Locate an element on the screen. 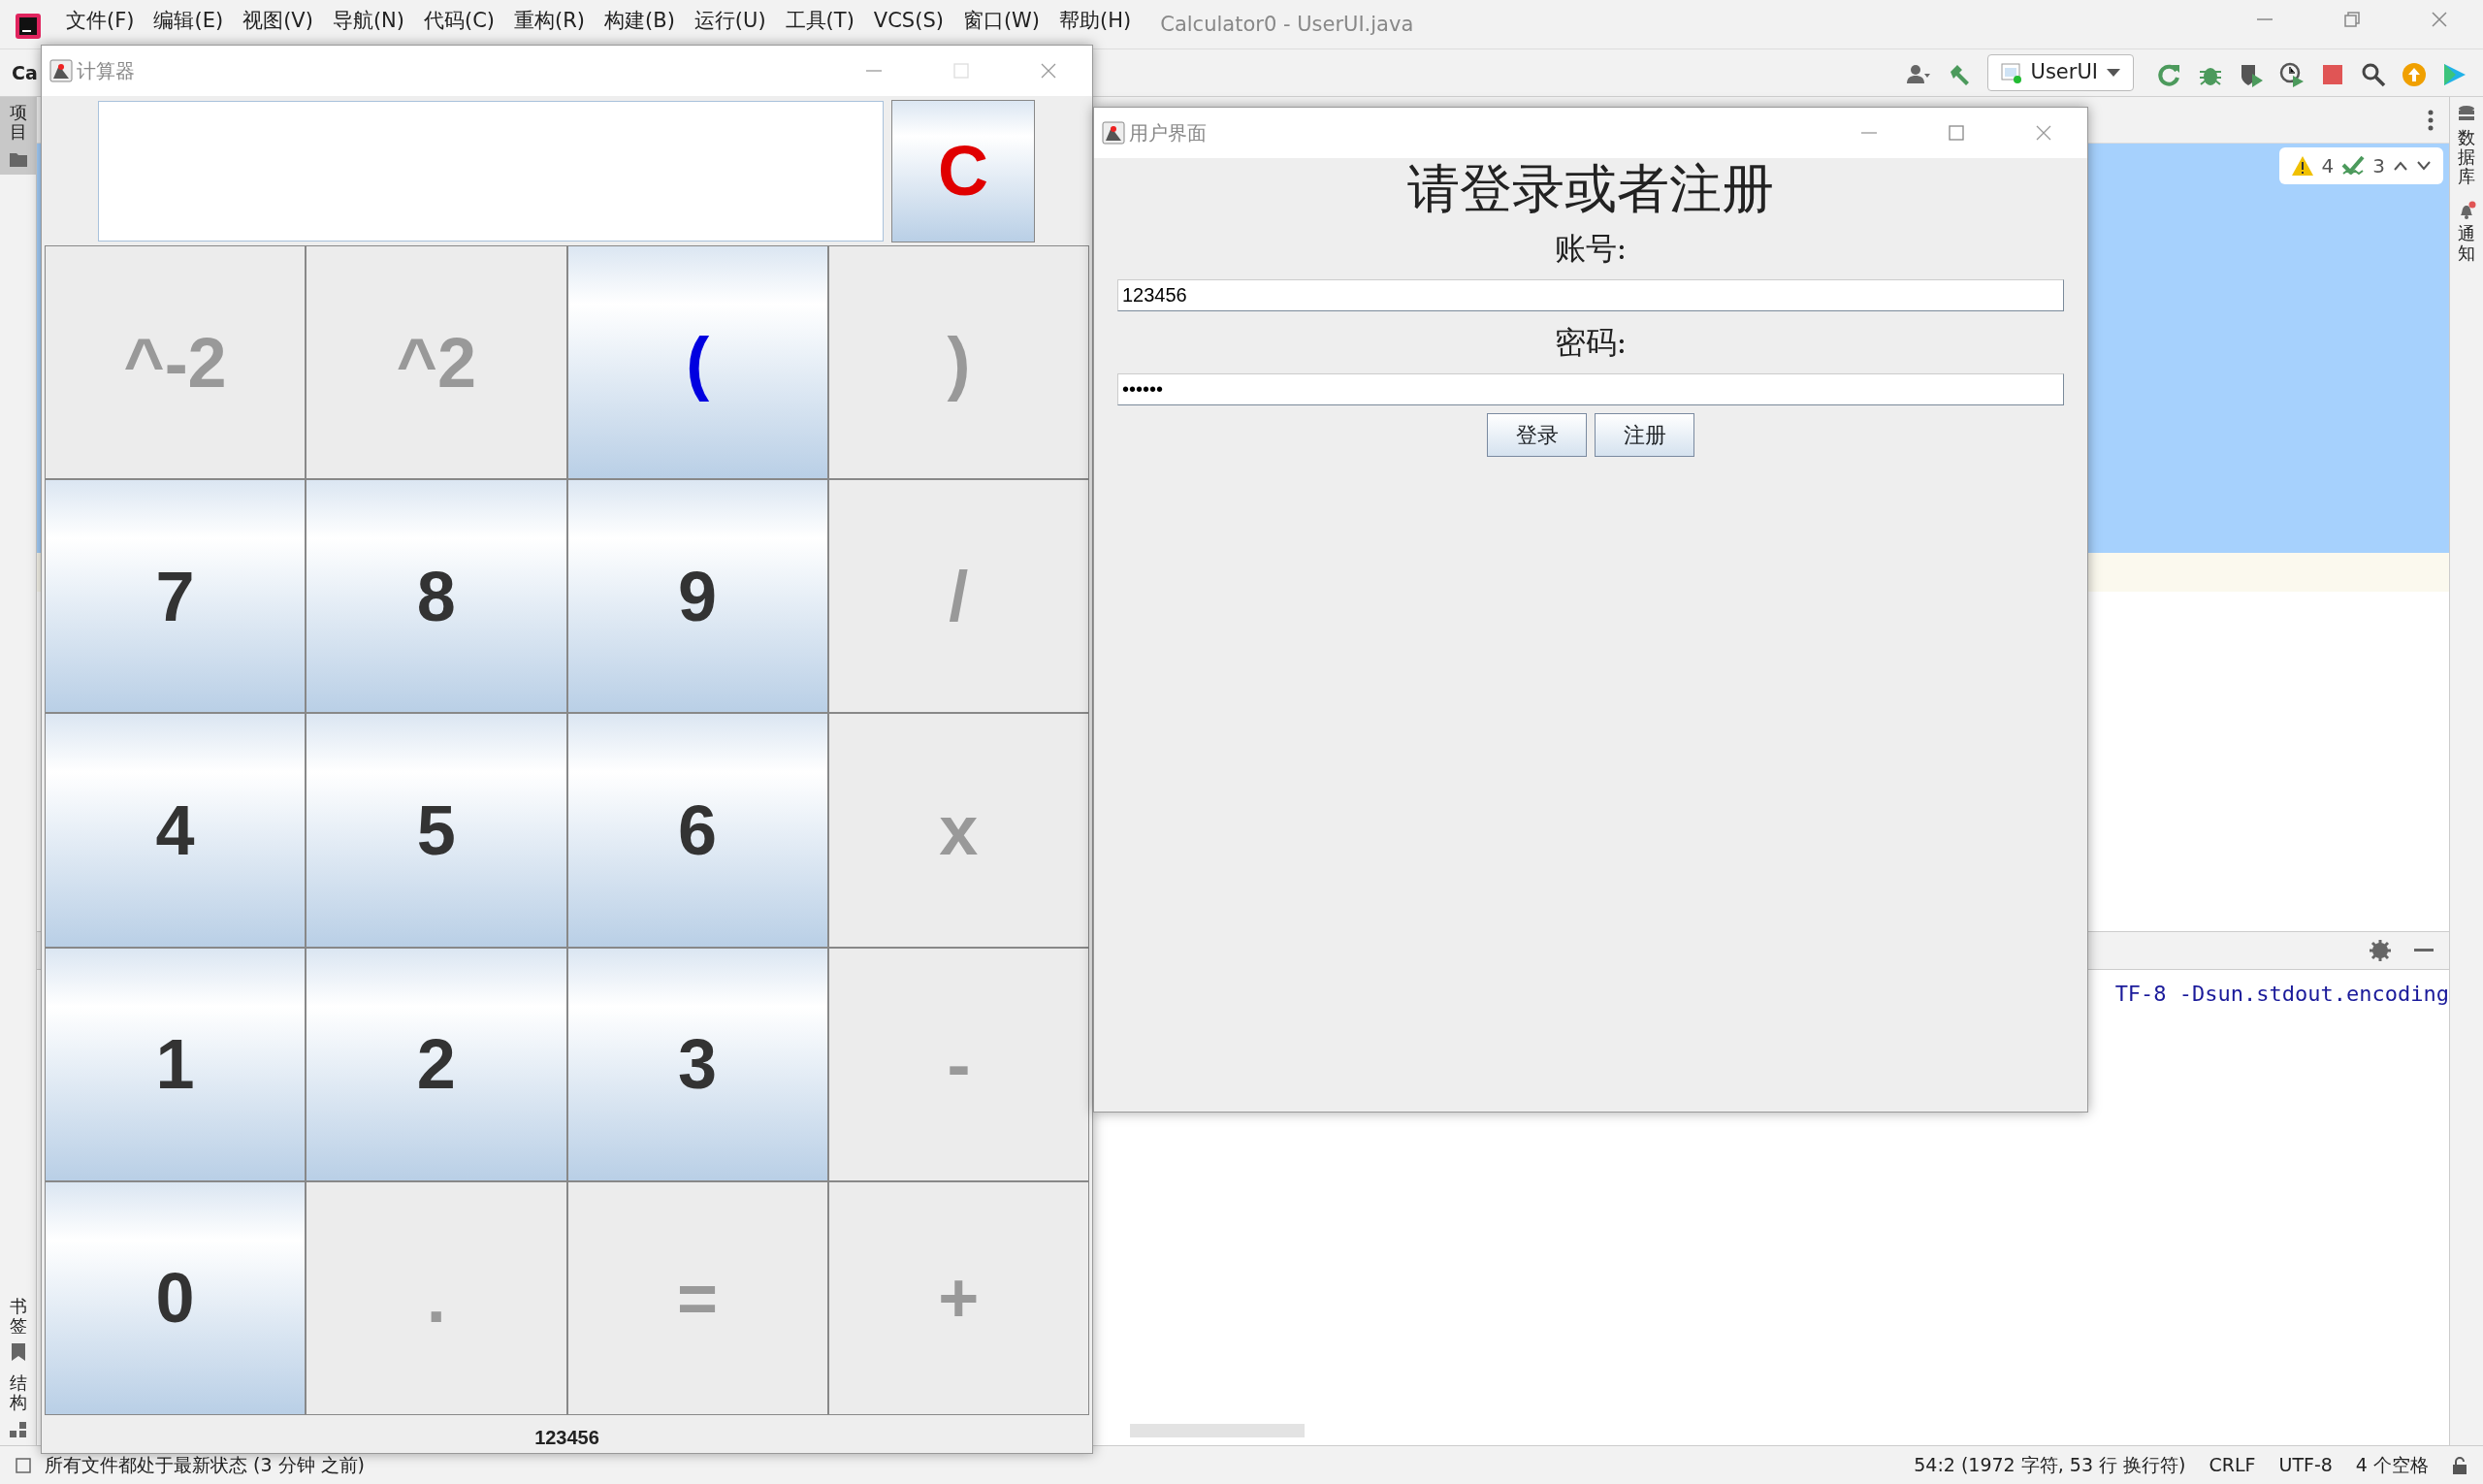  warning-icon is located at coordinates (2302, 166).